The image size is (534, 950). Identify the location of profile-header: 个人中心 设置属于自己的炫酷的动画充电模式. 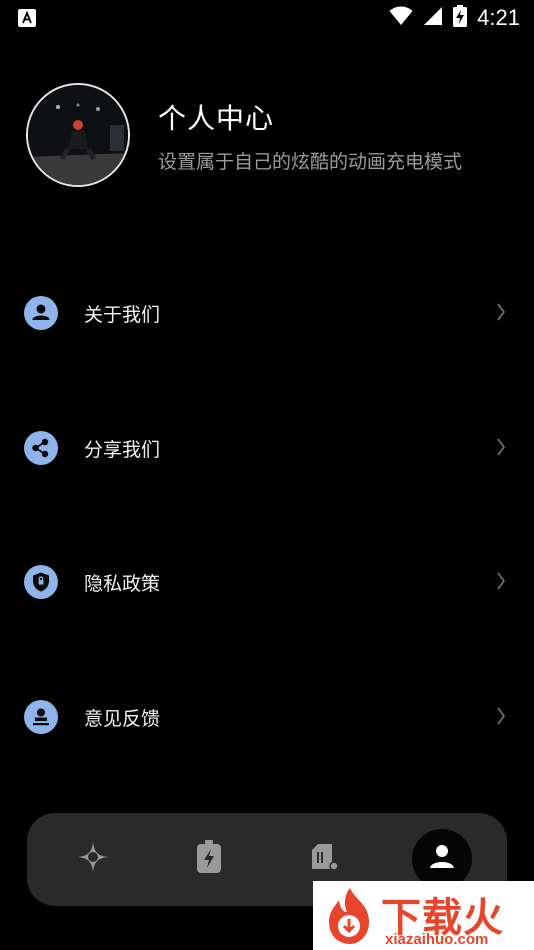
(271, 135).